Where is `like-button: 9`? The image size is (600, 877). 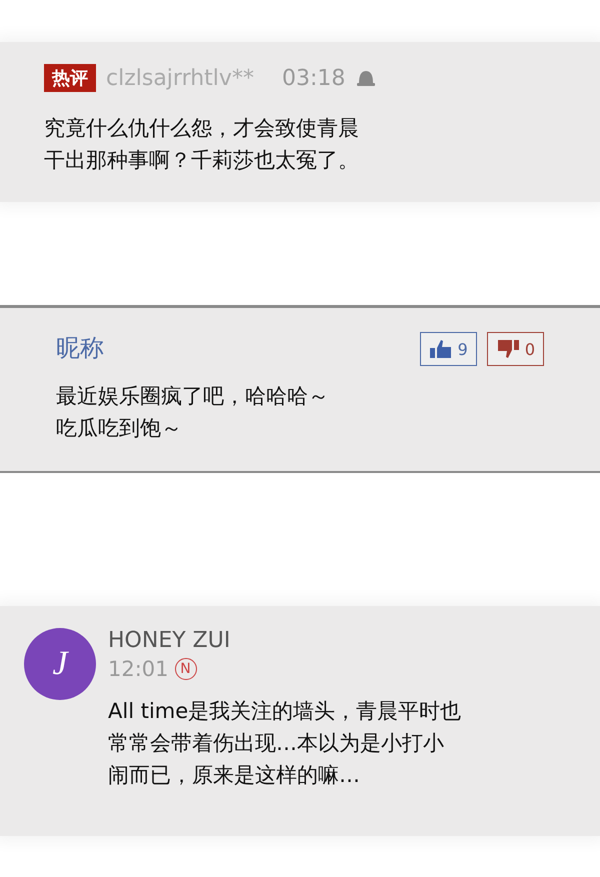 like-button: 9 is located at coordinates (448, 349).